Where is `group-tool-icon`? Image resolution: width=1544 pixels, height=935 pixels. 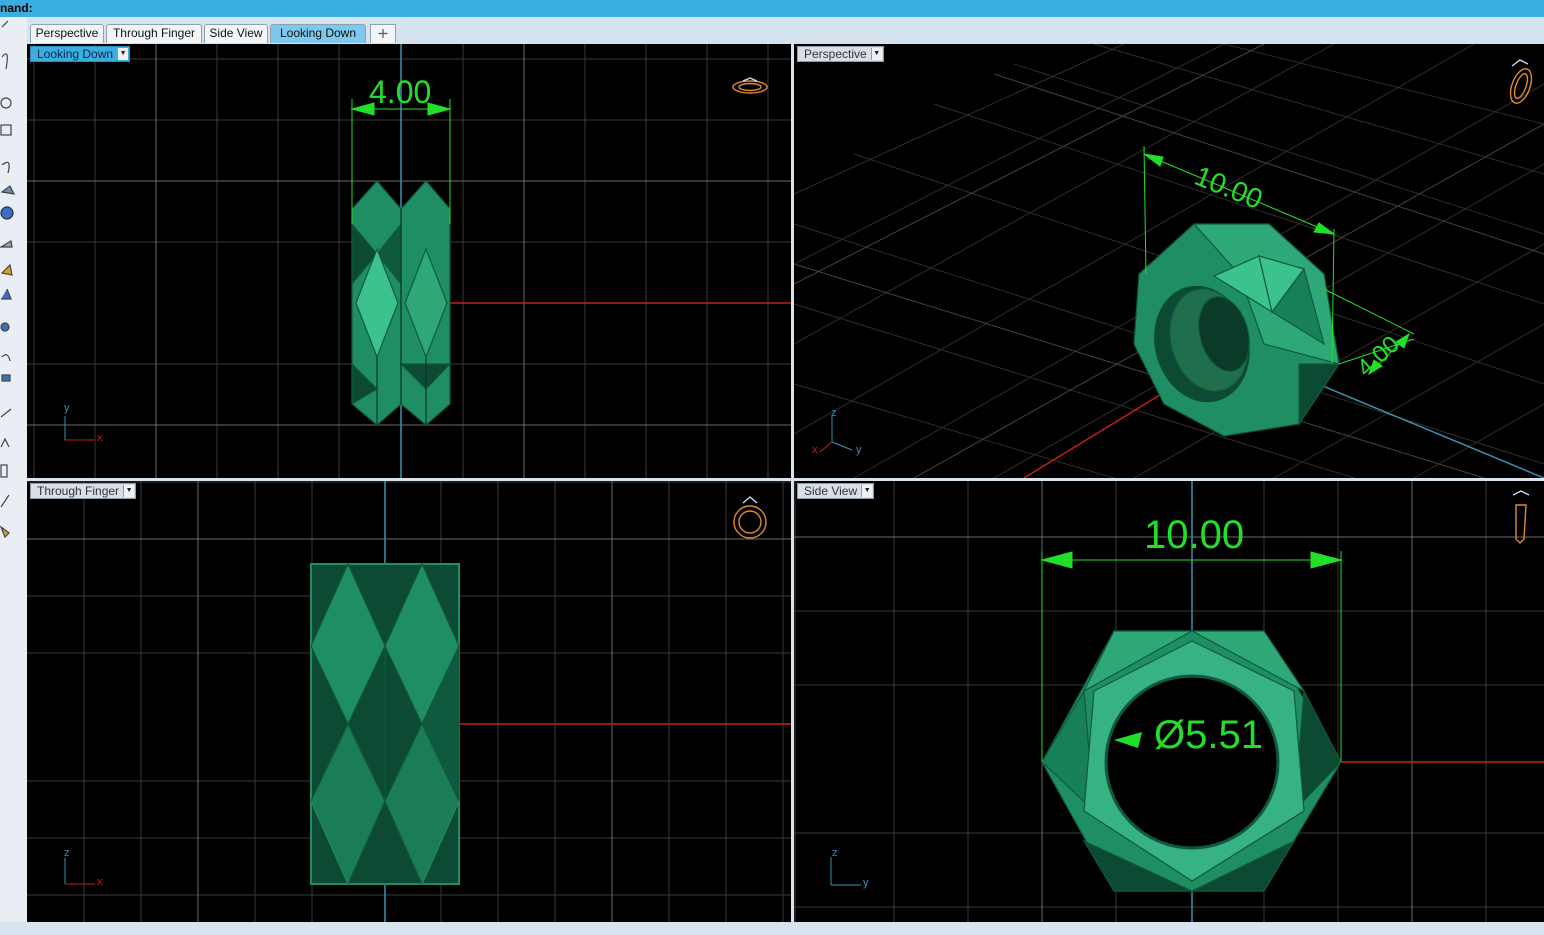 group-tool-icon is located at coordinates (6, 378).